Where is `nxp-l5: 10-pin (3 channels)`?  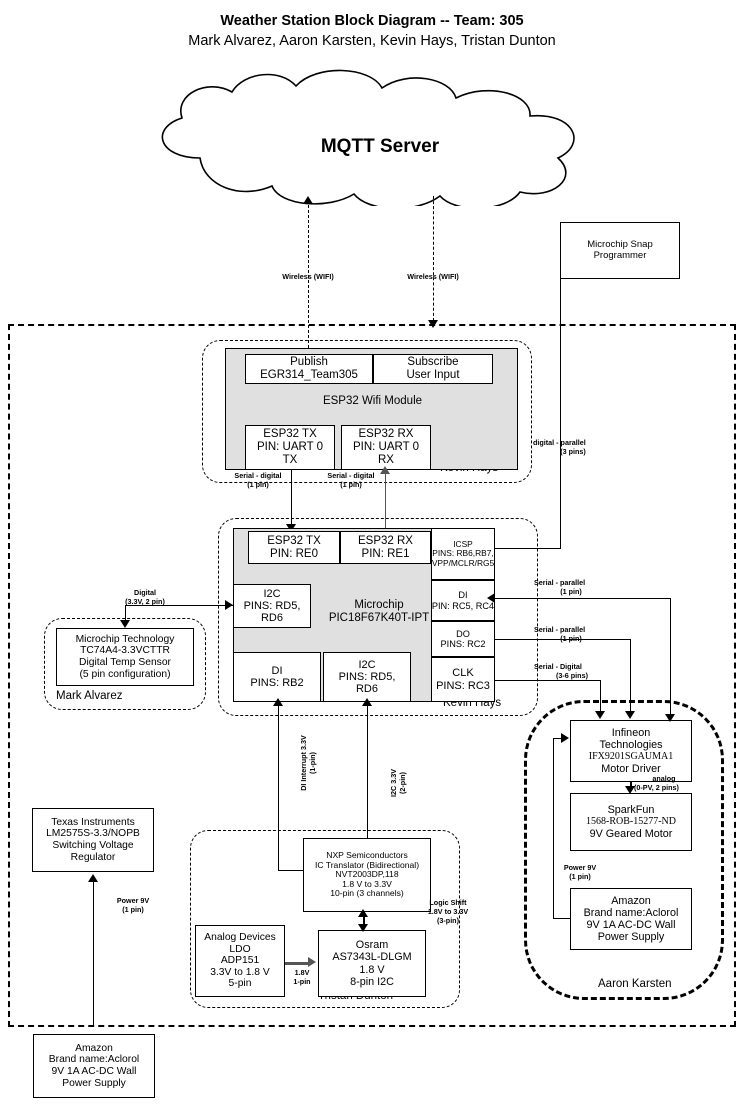
nxp-l5: 10-pin (3 channels) is located at coordinates (367, 893).